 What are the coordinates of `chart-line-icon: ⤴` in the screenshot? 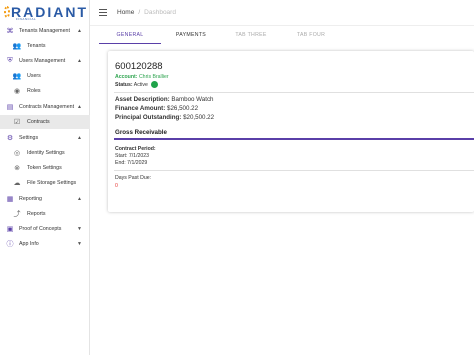 It's located at (17, 214).